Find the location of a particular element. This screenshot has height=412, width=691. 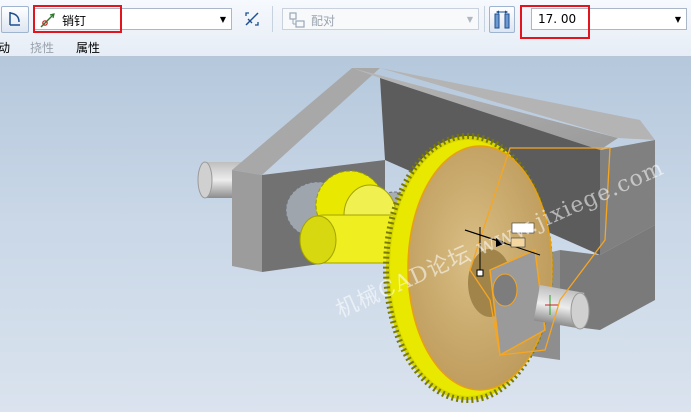

constraint-type-select: 配对 ▼ is located at coordinates (380, 19).